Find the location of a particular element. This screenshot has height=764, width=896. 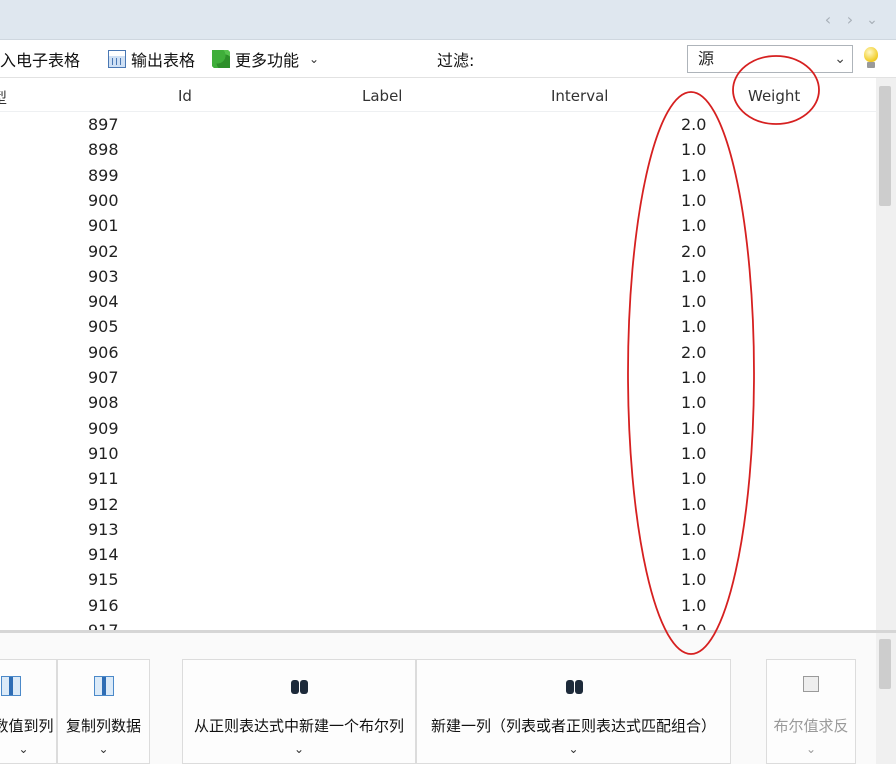

more-functions-label: 更多功能 is located at coordinates (267, 60).